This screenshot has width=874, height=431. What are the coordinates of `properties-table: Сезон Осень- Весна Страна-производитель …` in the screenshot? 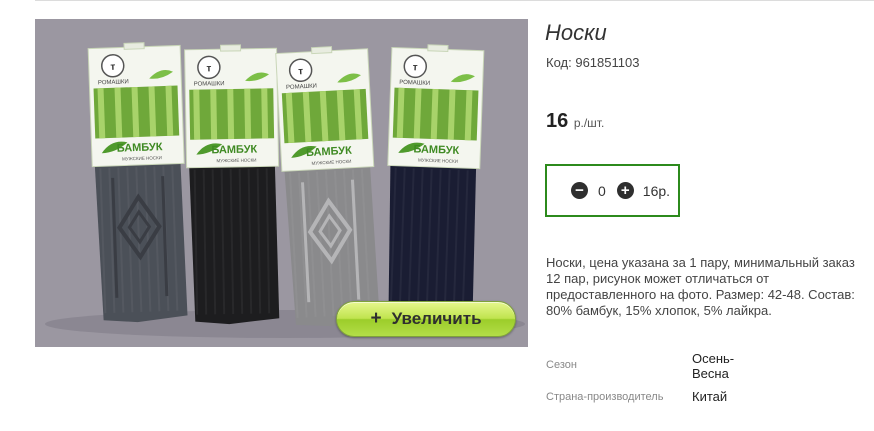 It's located at (706, 376).